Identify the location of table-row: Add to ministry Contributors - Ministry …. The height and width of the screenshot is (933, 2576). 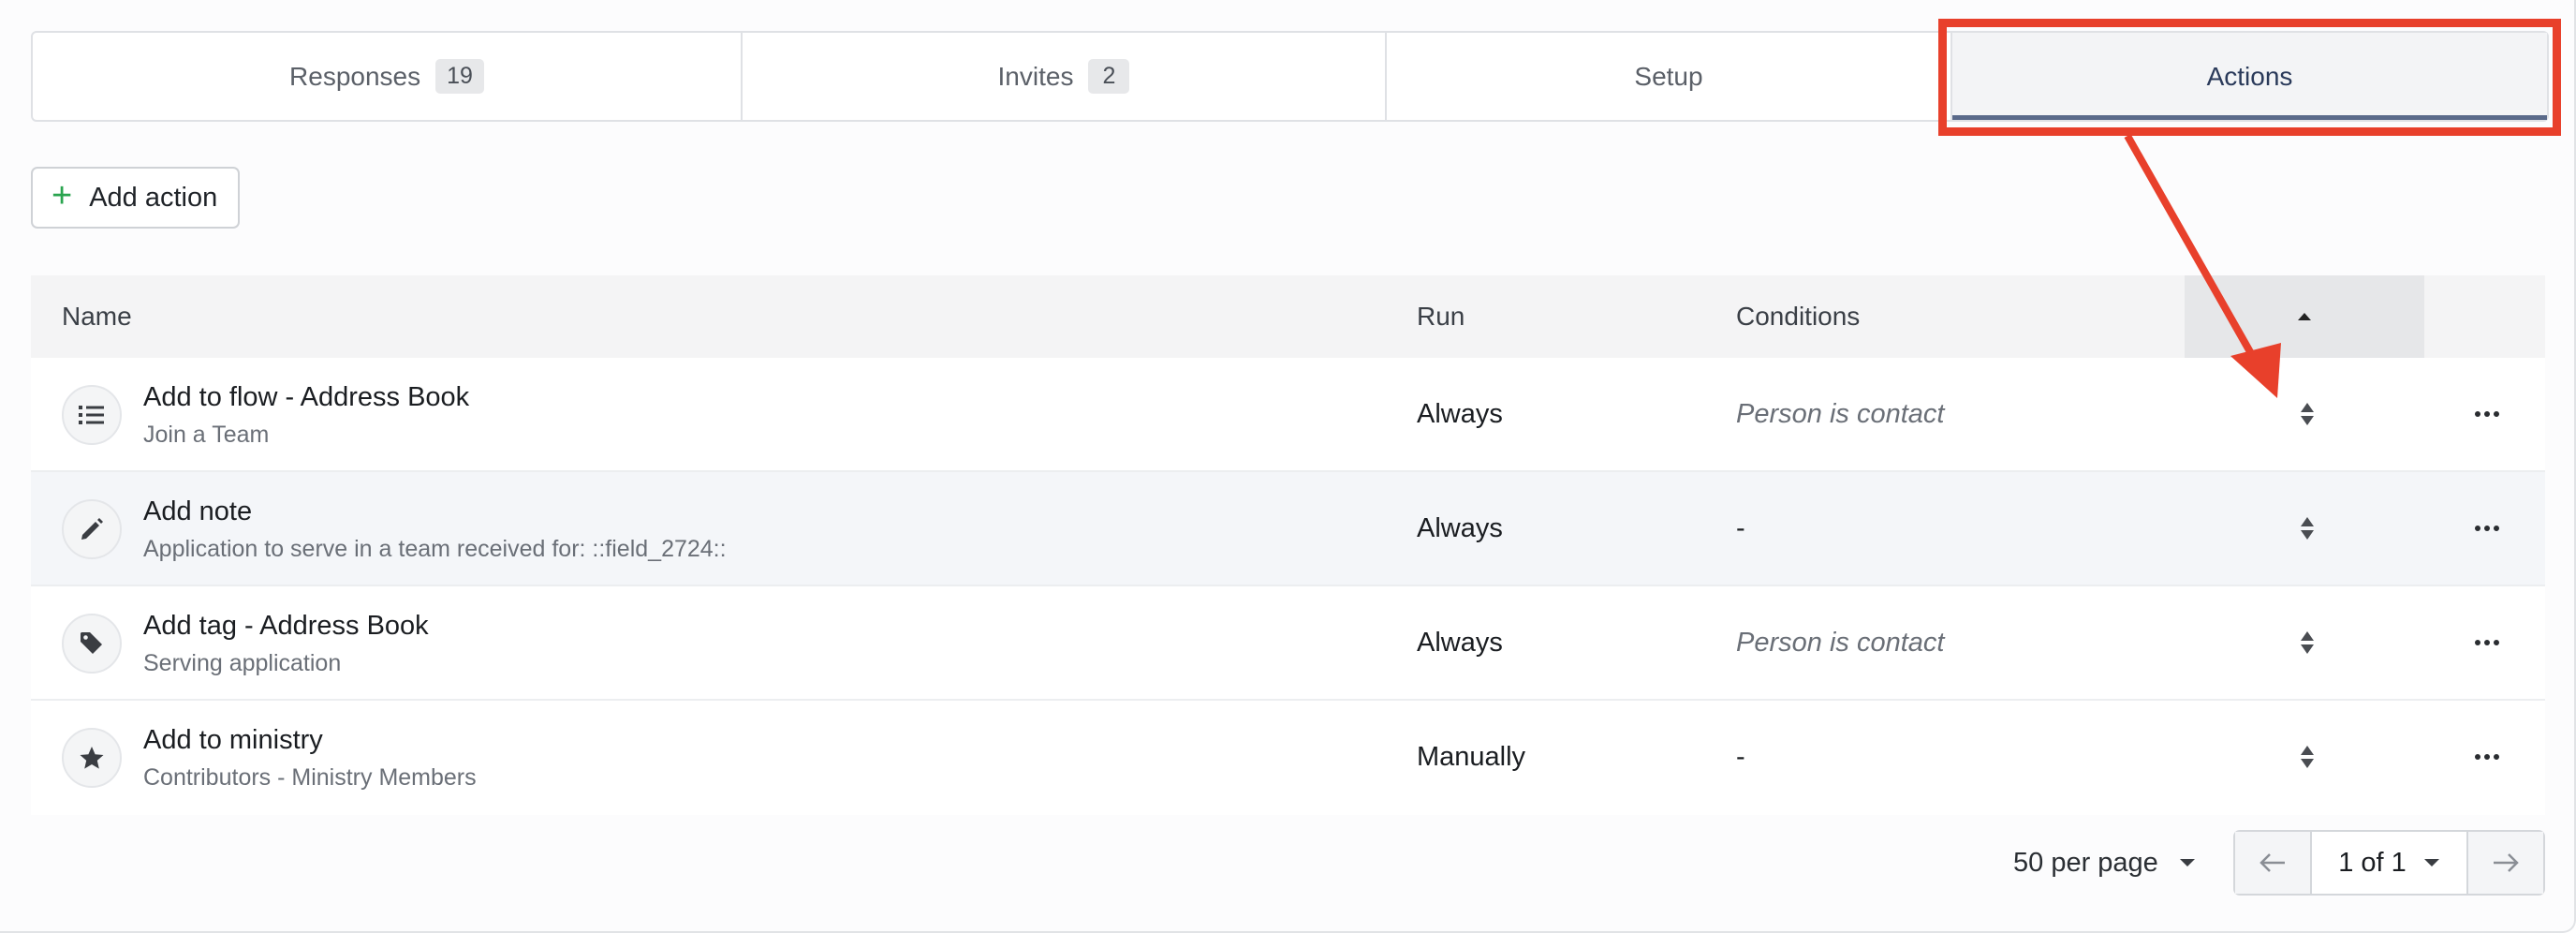
(1288, 758).